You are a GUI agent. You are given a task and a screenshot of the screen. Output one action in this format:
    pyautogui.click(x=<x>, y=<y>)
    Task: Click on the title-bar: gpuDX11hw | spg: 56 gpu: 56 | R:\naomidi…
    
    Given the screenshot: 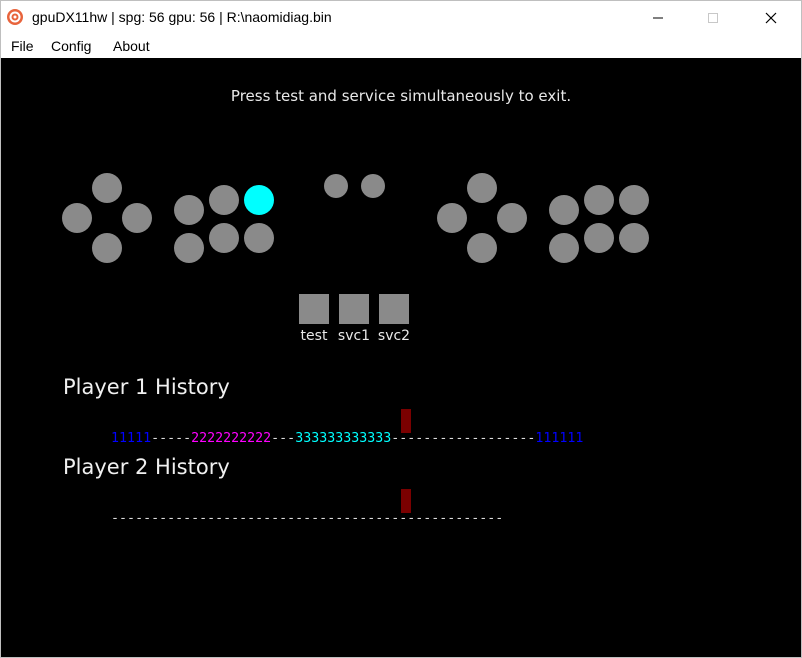 What is the action you would take?
    pyautogui.click(x=401, y=17)
    